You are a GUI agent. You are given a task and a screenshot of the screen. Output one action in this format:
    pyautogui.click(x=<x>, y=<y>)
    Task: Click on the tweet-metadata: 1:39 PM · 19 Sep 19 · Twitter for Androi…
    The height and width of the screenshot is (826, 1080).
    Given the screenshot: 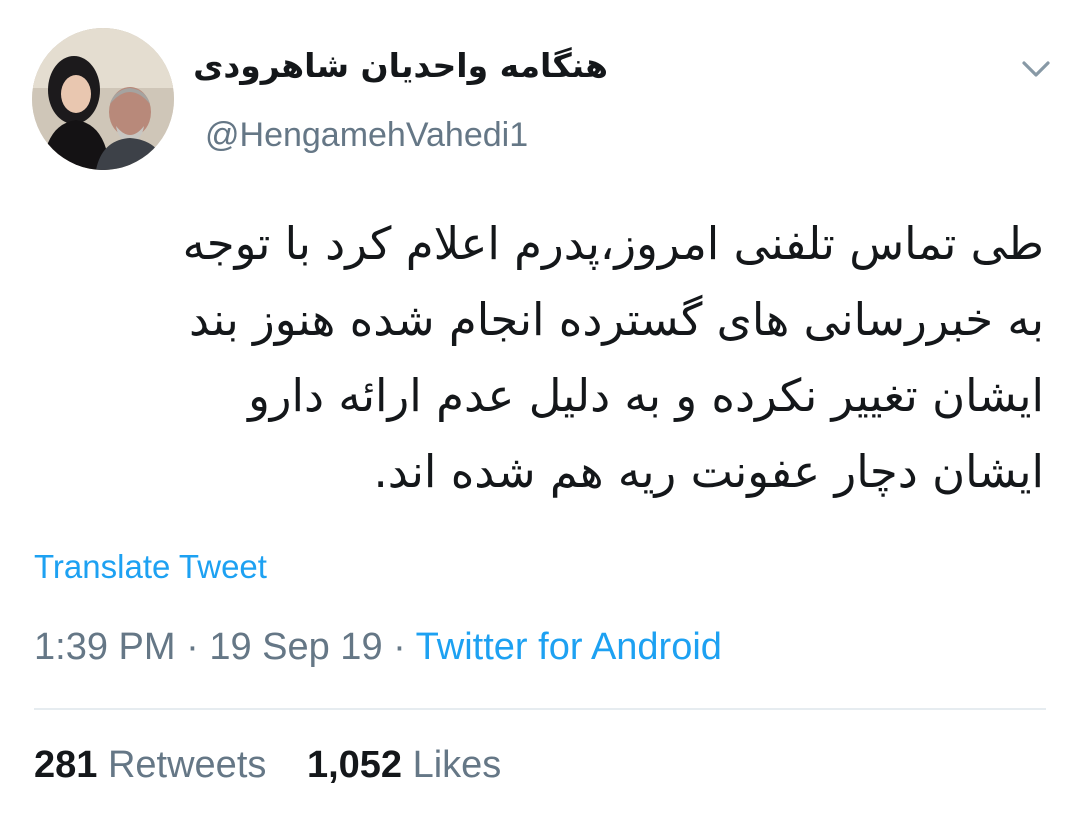 What is the action you would take?
    pyautogui.click(x=378, y=647)
    